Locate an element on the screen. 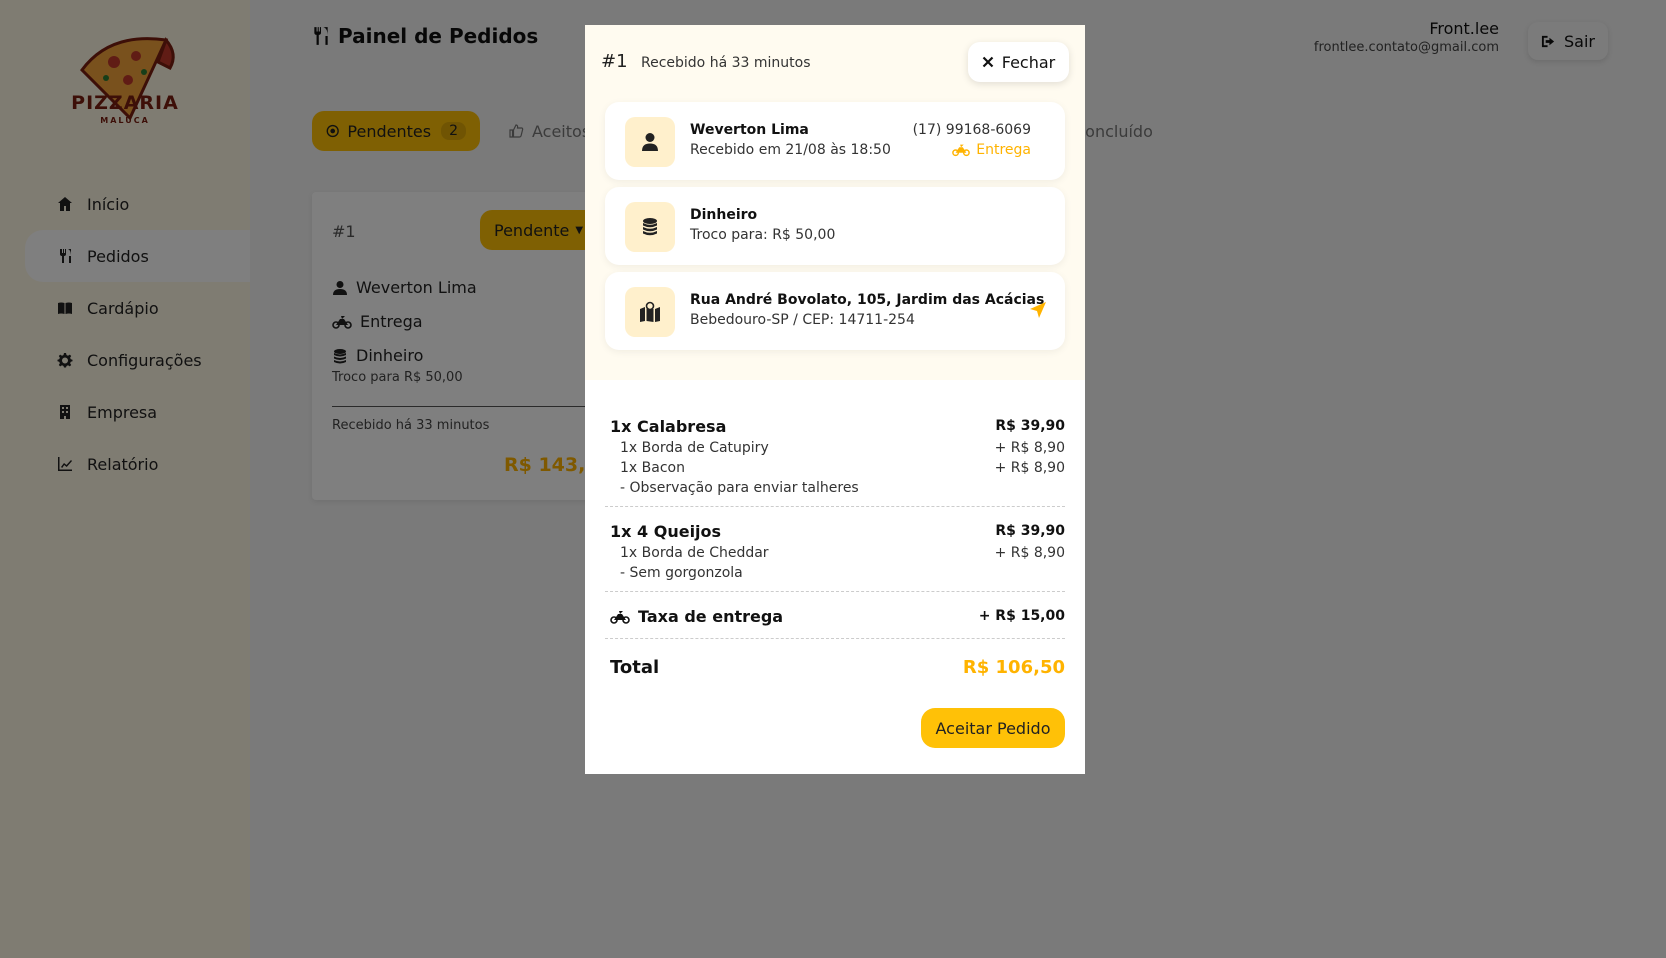 This screenshot has width=1666, height=958. item-name: 1x Calabresa is located at coordinates (668, 426).